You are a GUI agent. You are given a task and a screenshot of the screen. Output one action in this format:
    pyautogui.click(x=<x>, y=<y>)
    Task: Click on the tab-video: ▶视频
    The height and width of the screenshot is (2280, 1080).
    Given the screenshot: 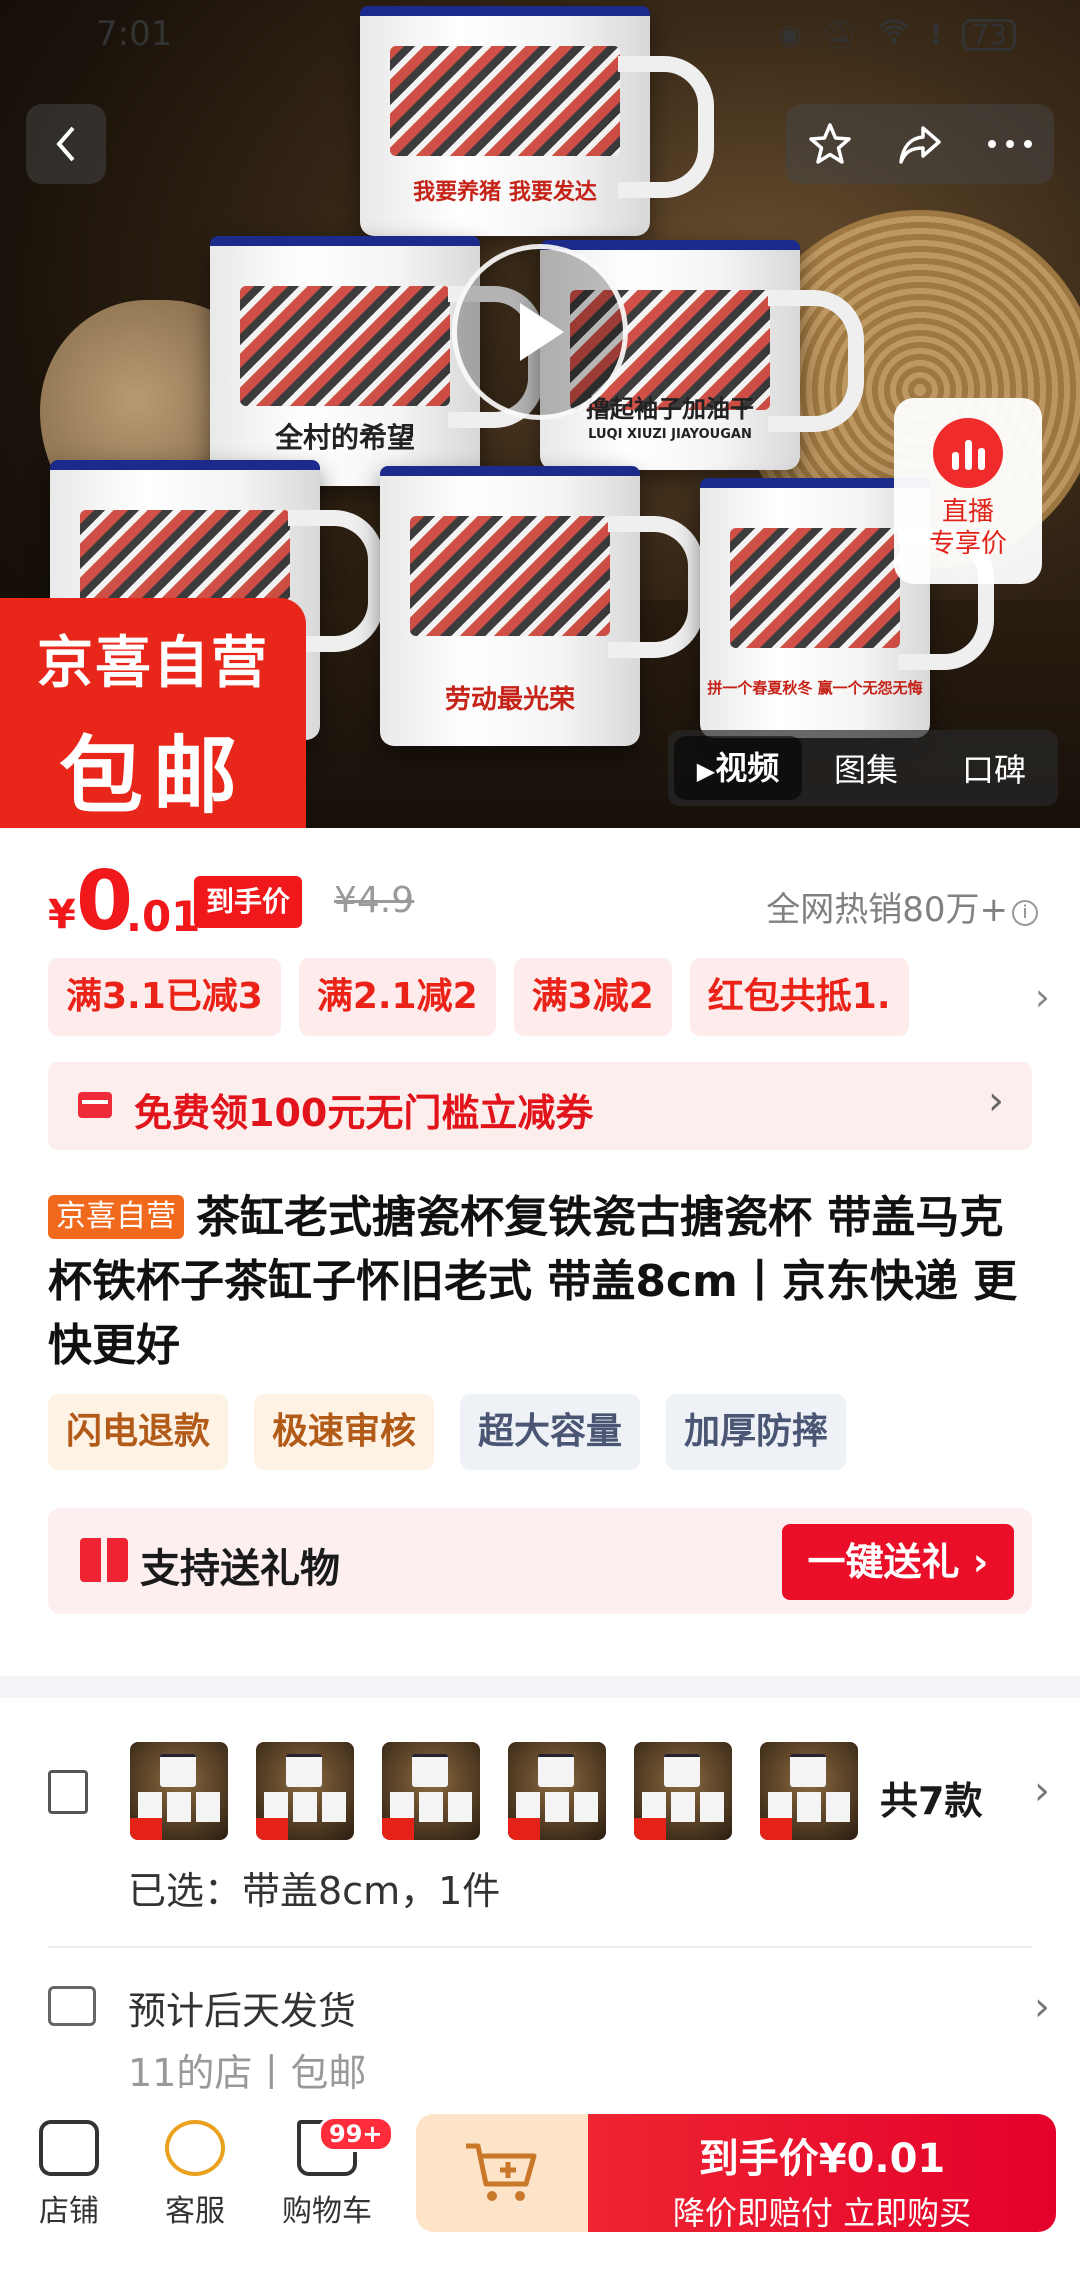 What is the action you would take?
    pyautogui.click(x=738, y=768)
    